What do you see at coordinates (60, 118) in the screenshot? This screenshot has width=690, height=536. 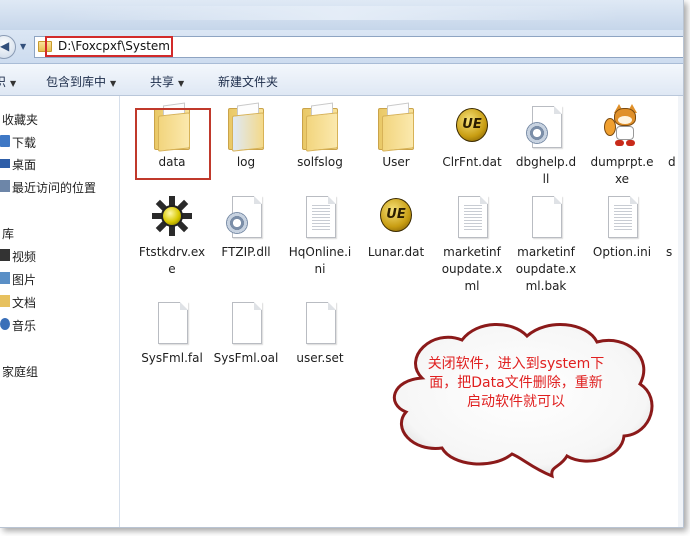 I see `sidebar-item-favorites: 收藏夹` at bounding box center [60, 118].